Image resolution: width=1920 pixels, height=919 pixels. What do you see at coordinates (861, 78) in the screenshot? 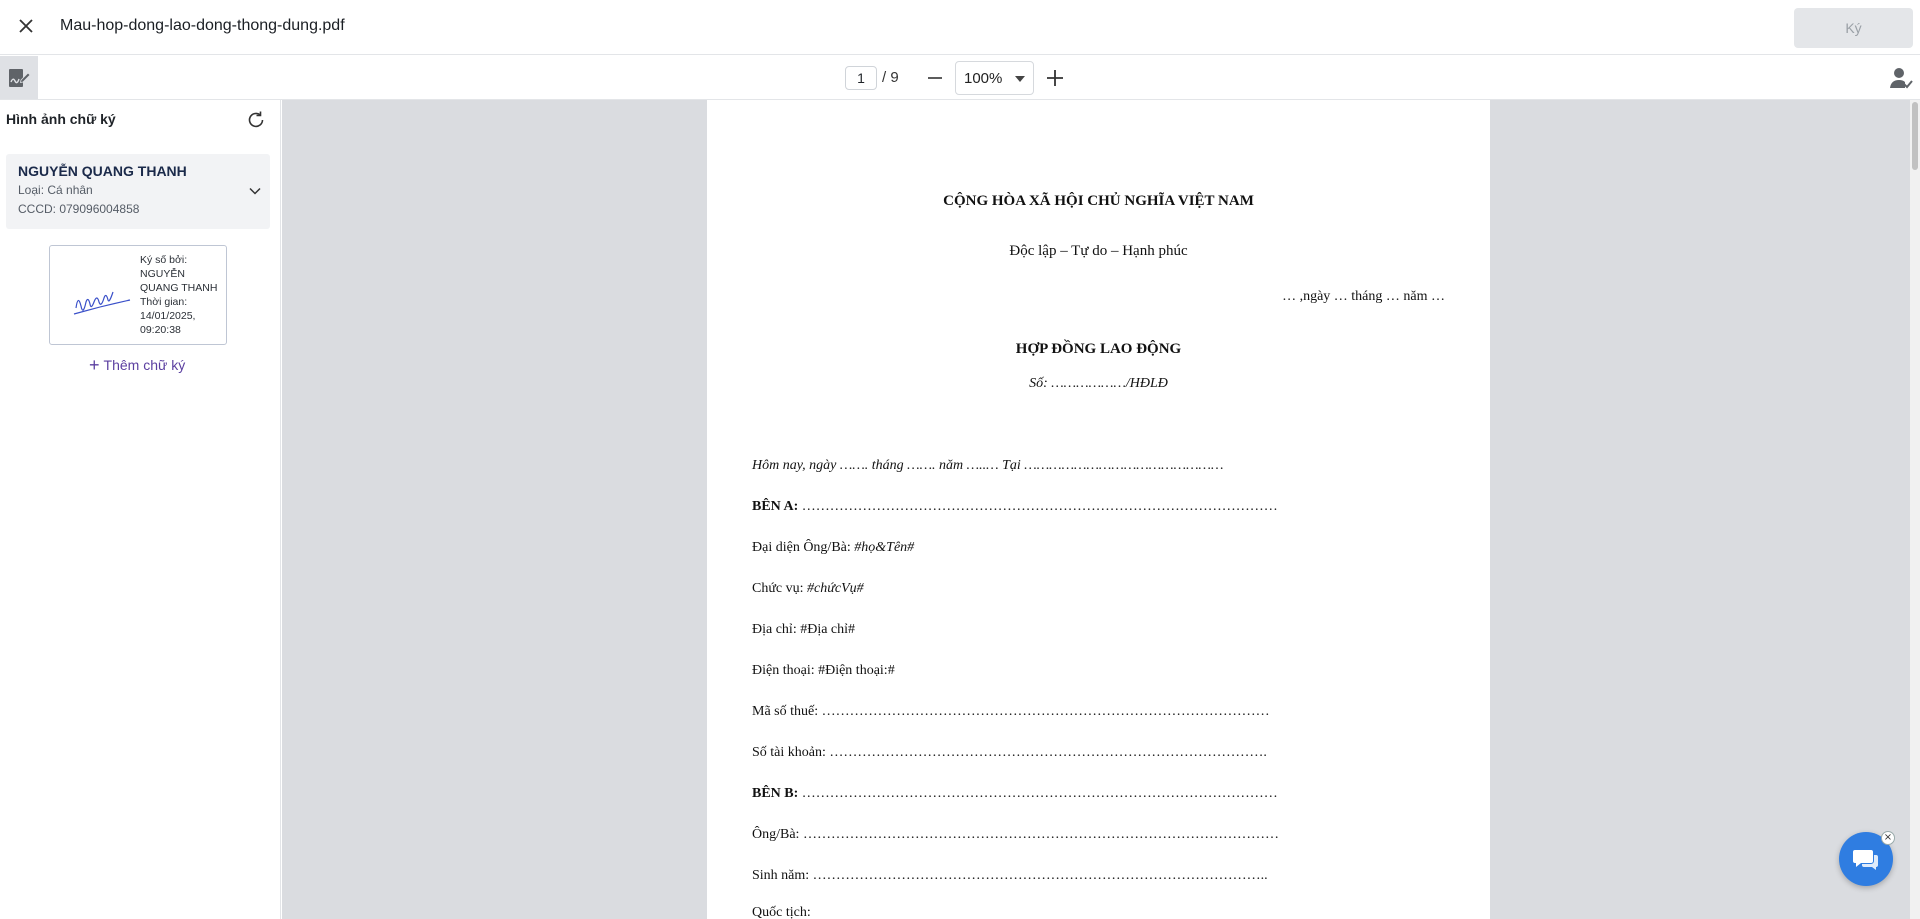
I see `page-number-input: 1` at bounding box center [861, 78].